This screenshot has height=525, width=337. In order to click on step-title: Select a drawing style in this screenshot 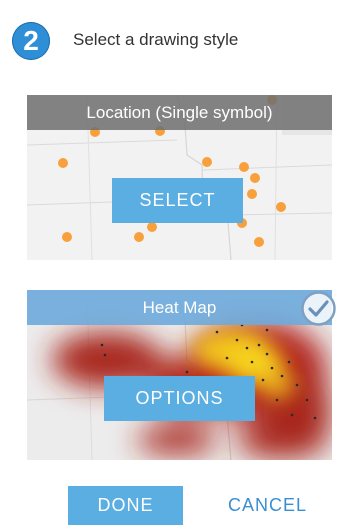, I will do `click(156, 39)`.